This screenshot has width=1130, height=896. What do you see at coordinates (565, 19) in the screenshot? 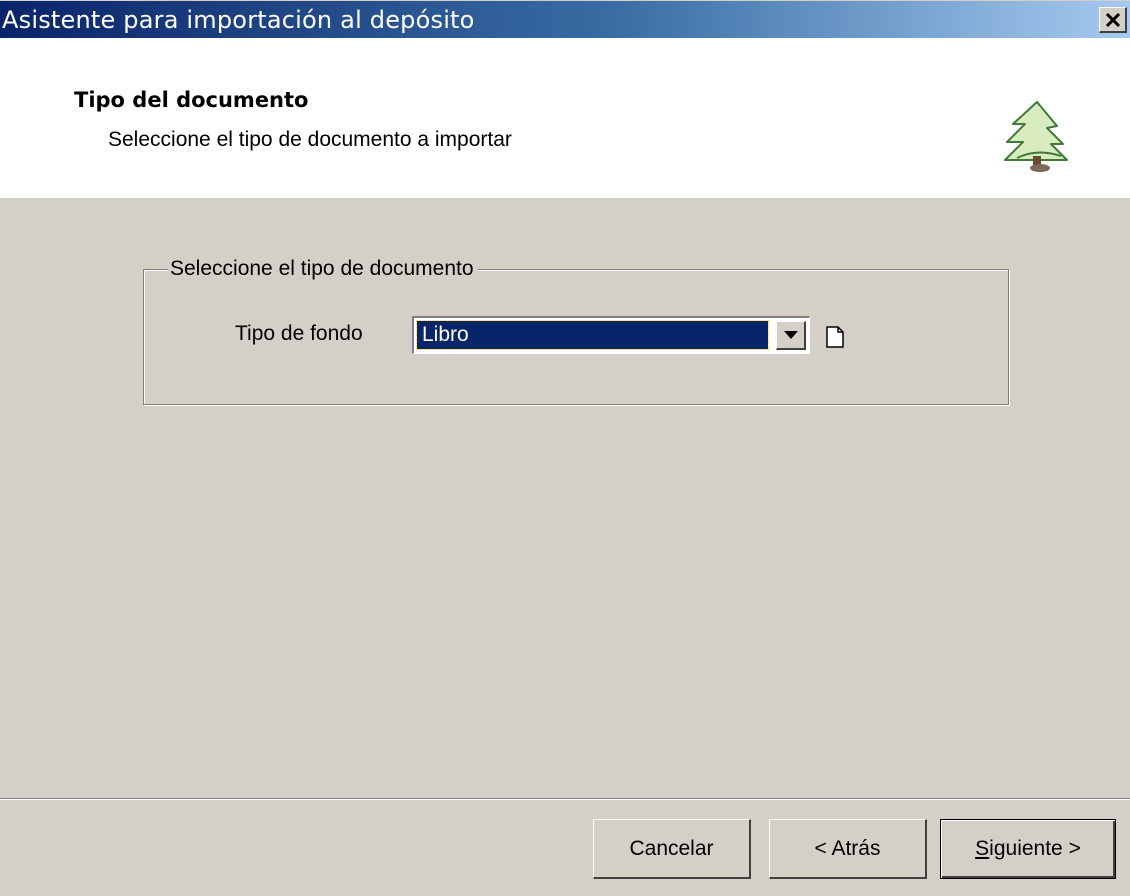
I see `title-bar: Asistente para importación al depósito` at bounding box center [565, 19].